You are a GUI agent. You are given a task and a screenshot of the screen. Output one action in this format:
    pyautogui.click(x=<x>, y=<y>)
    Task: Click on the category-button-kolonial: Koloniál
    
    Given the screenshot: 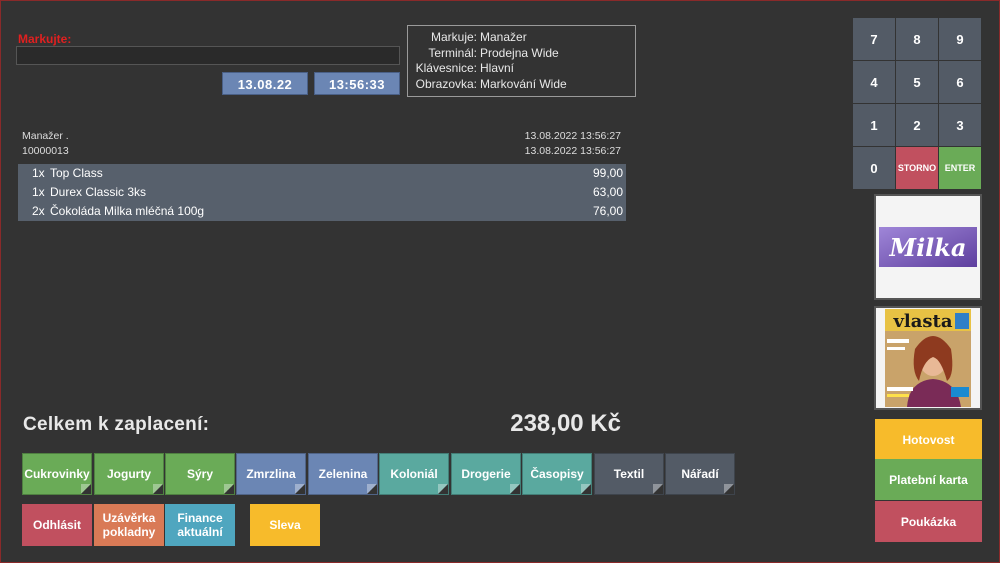 What is the action you would take?
    pyautogui.click(x=414, y=474)
    